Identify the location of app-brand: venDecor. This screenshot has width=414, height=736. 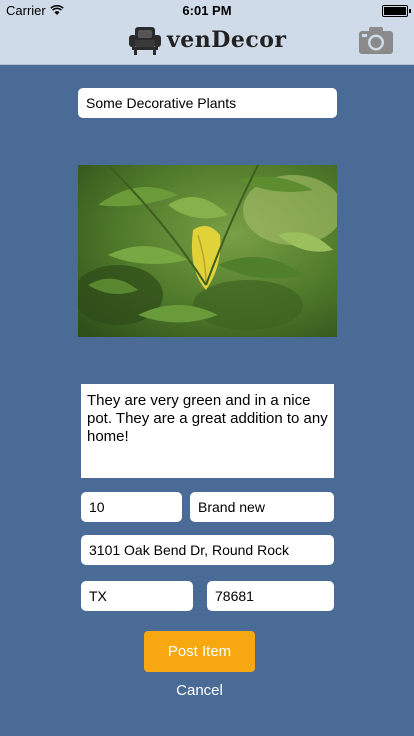
(207, 40).